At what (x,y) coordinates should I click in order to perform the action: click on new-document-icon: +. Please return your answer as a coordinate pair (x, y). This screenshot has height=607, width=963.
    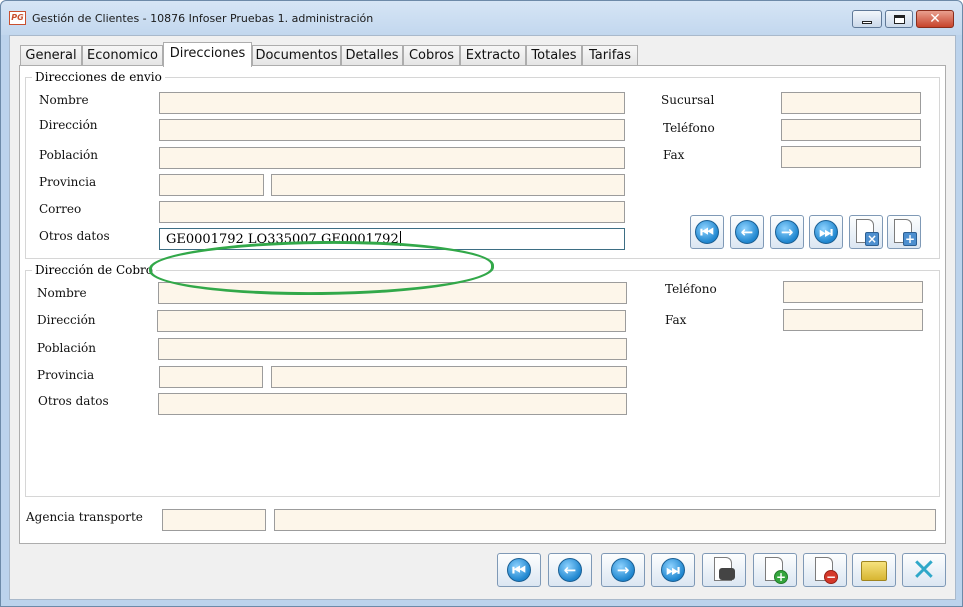
    Looking at the image, I should click on (776, 570).